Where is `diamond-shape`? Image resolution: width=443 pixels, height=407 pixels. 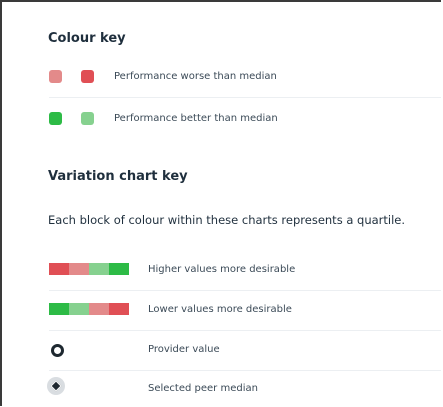
diamond-shape is located at coordinates (56, 386).